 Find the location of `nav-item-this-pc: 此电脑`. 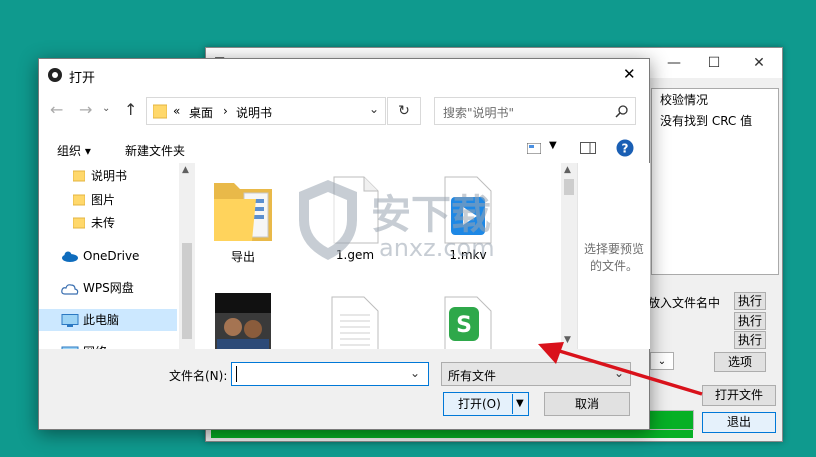

nav-item-this-pc: 此电脑 is located at coordinates (108, 320).